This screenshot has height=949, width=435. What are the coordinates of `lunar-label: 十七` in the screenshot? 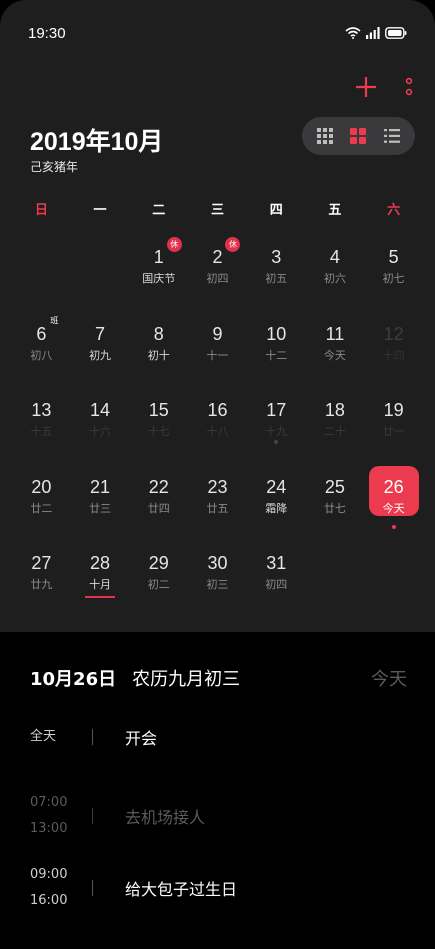 It's located at (158, 431).